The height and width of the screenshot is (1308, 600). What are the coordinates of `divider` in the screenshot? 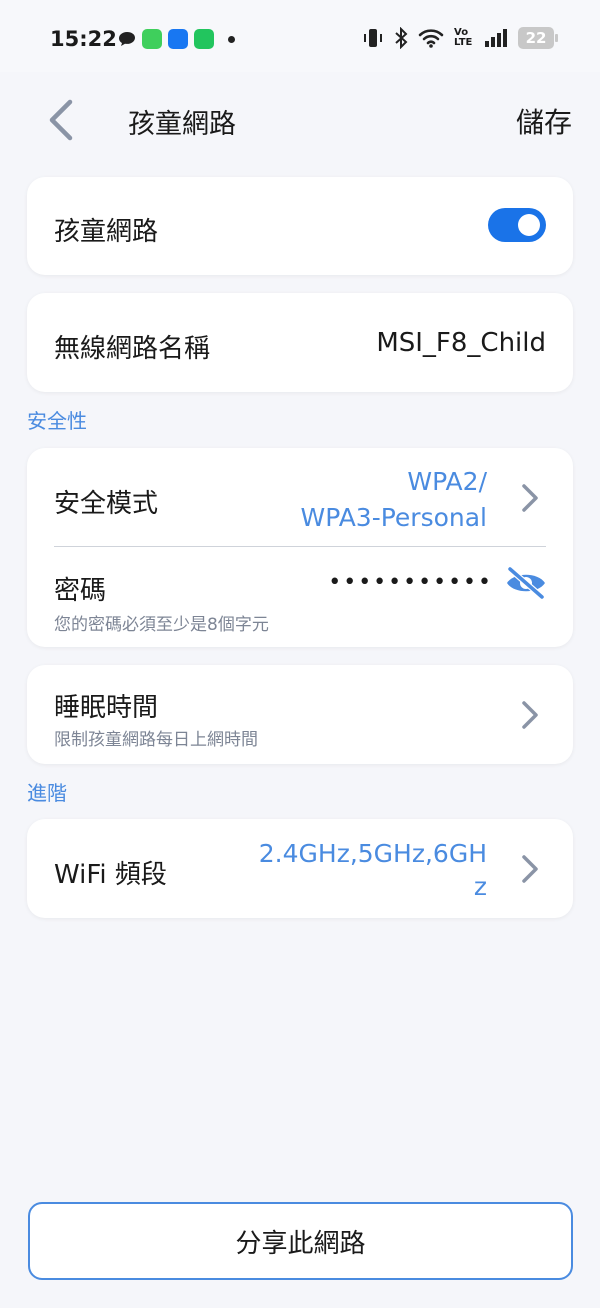 It's located at (300, 546).